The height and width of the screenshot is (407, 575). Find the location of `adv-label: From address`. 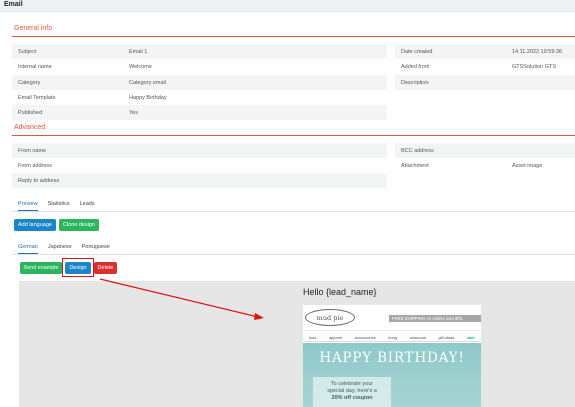

adv-label: From address is located at coordinates (35, 165).